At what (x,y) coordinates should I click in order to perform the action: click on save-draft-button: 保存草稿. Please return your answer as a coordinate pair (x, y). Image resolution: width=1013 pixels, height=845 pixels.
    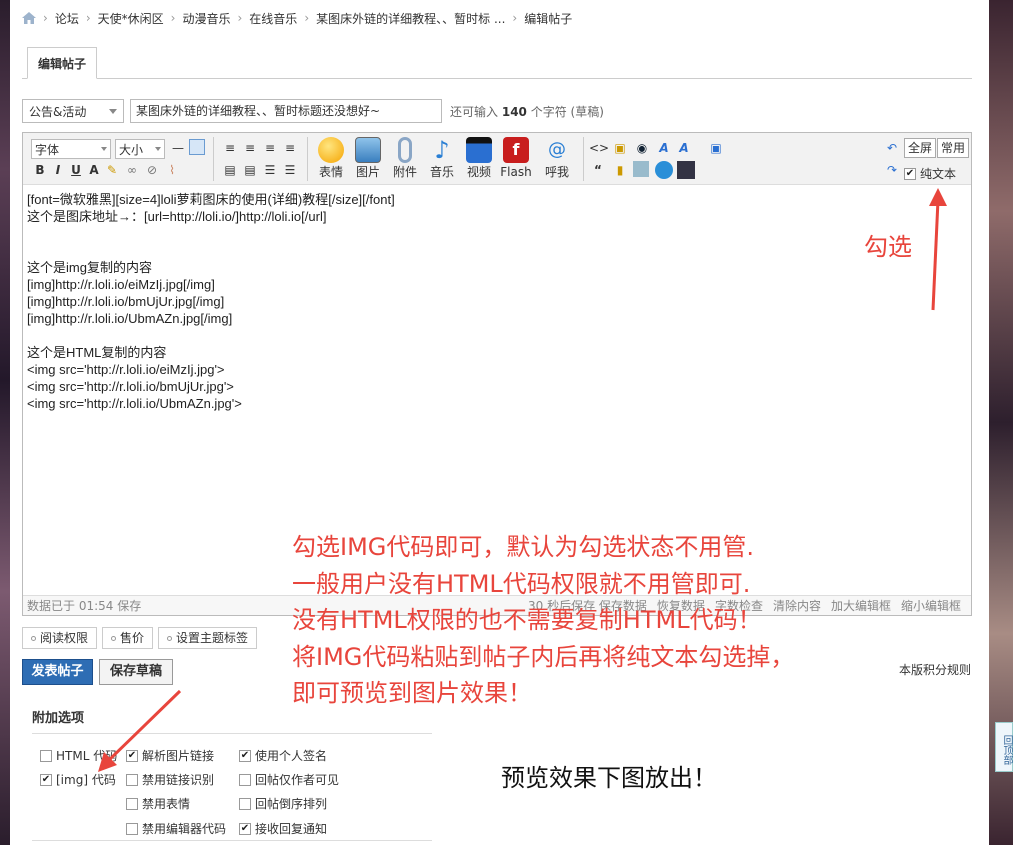
    Looking at the image, I should click on (136, 672).